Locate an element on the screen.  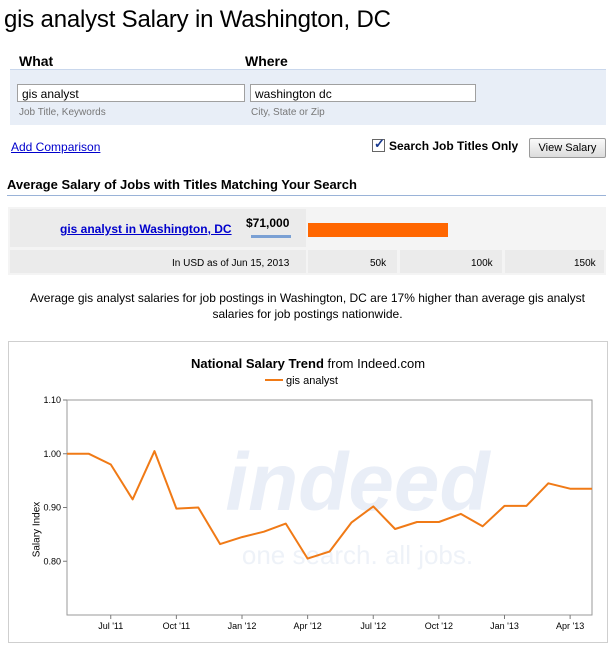
x-tick-label: Jul '12 is located at coordinates (373, 626).